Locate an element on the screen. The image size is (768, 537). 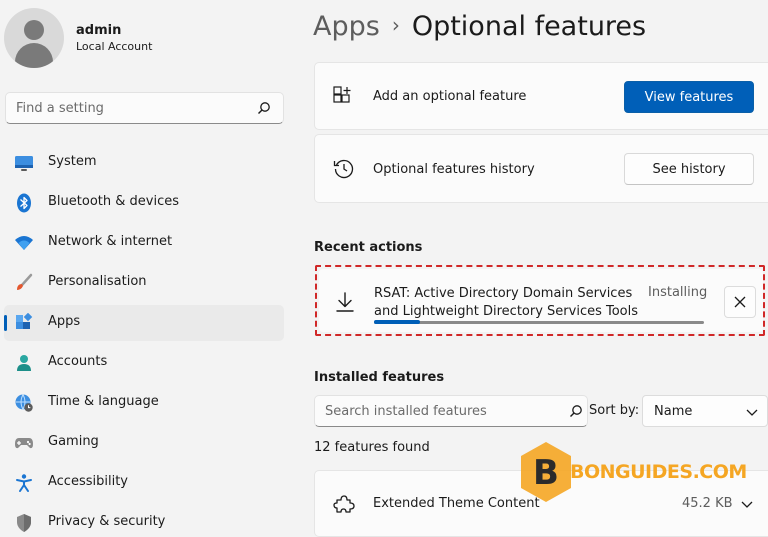
wifi-icon is located at coordinates (24, 243).